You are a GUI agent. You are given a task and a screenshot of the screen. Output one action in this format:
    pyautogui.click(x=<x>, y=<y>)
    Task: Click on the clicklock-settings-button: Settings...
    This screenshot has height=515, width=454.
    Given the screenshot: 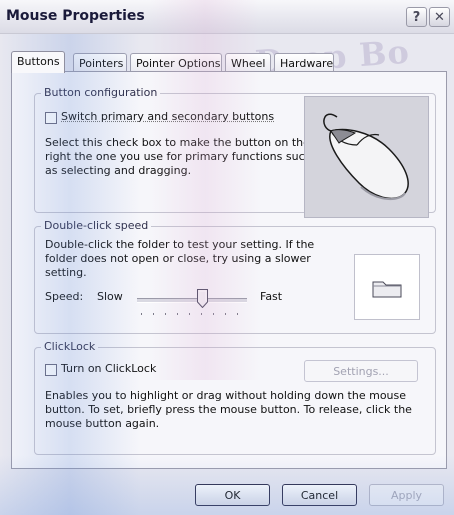 What is the action you would take?
    pyautogui.click(x=361, y=371)
    